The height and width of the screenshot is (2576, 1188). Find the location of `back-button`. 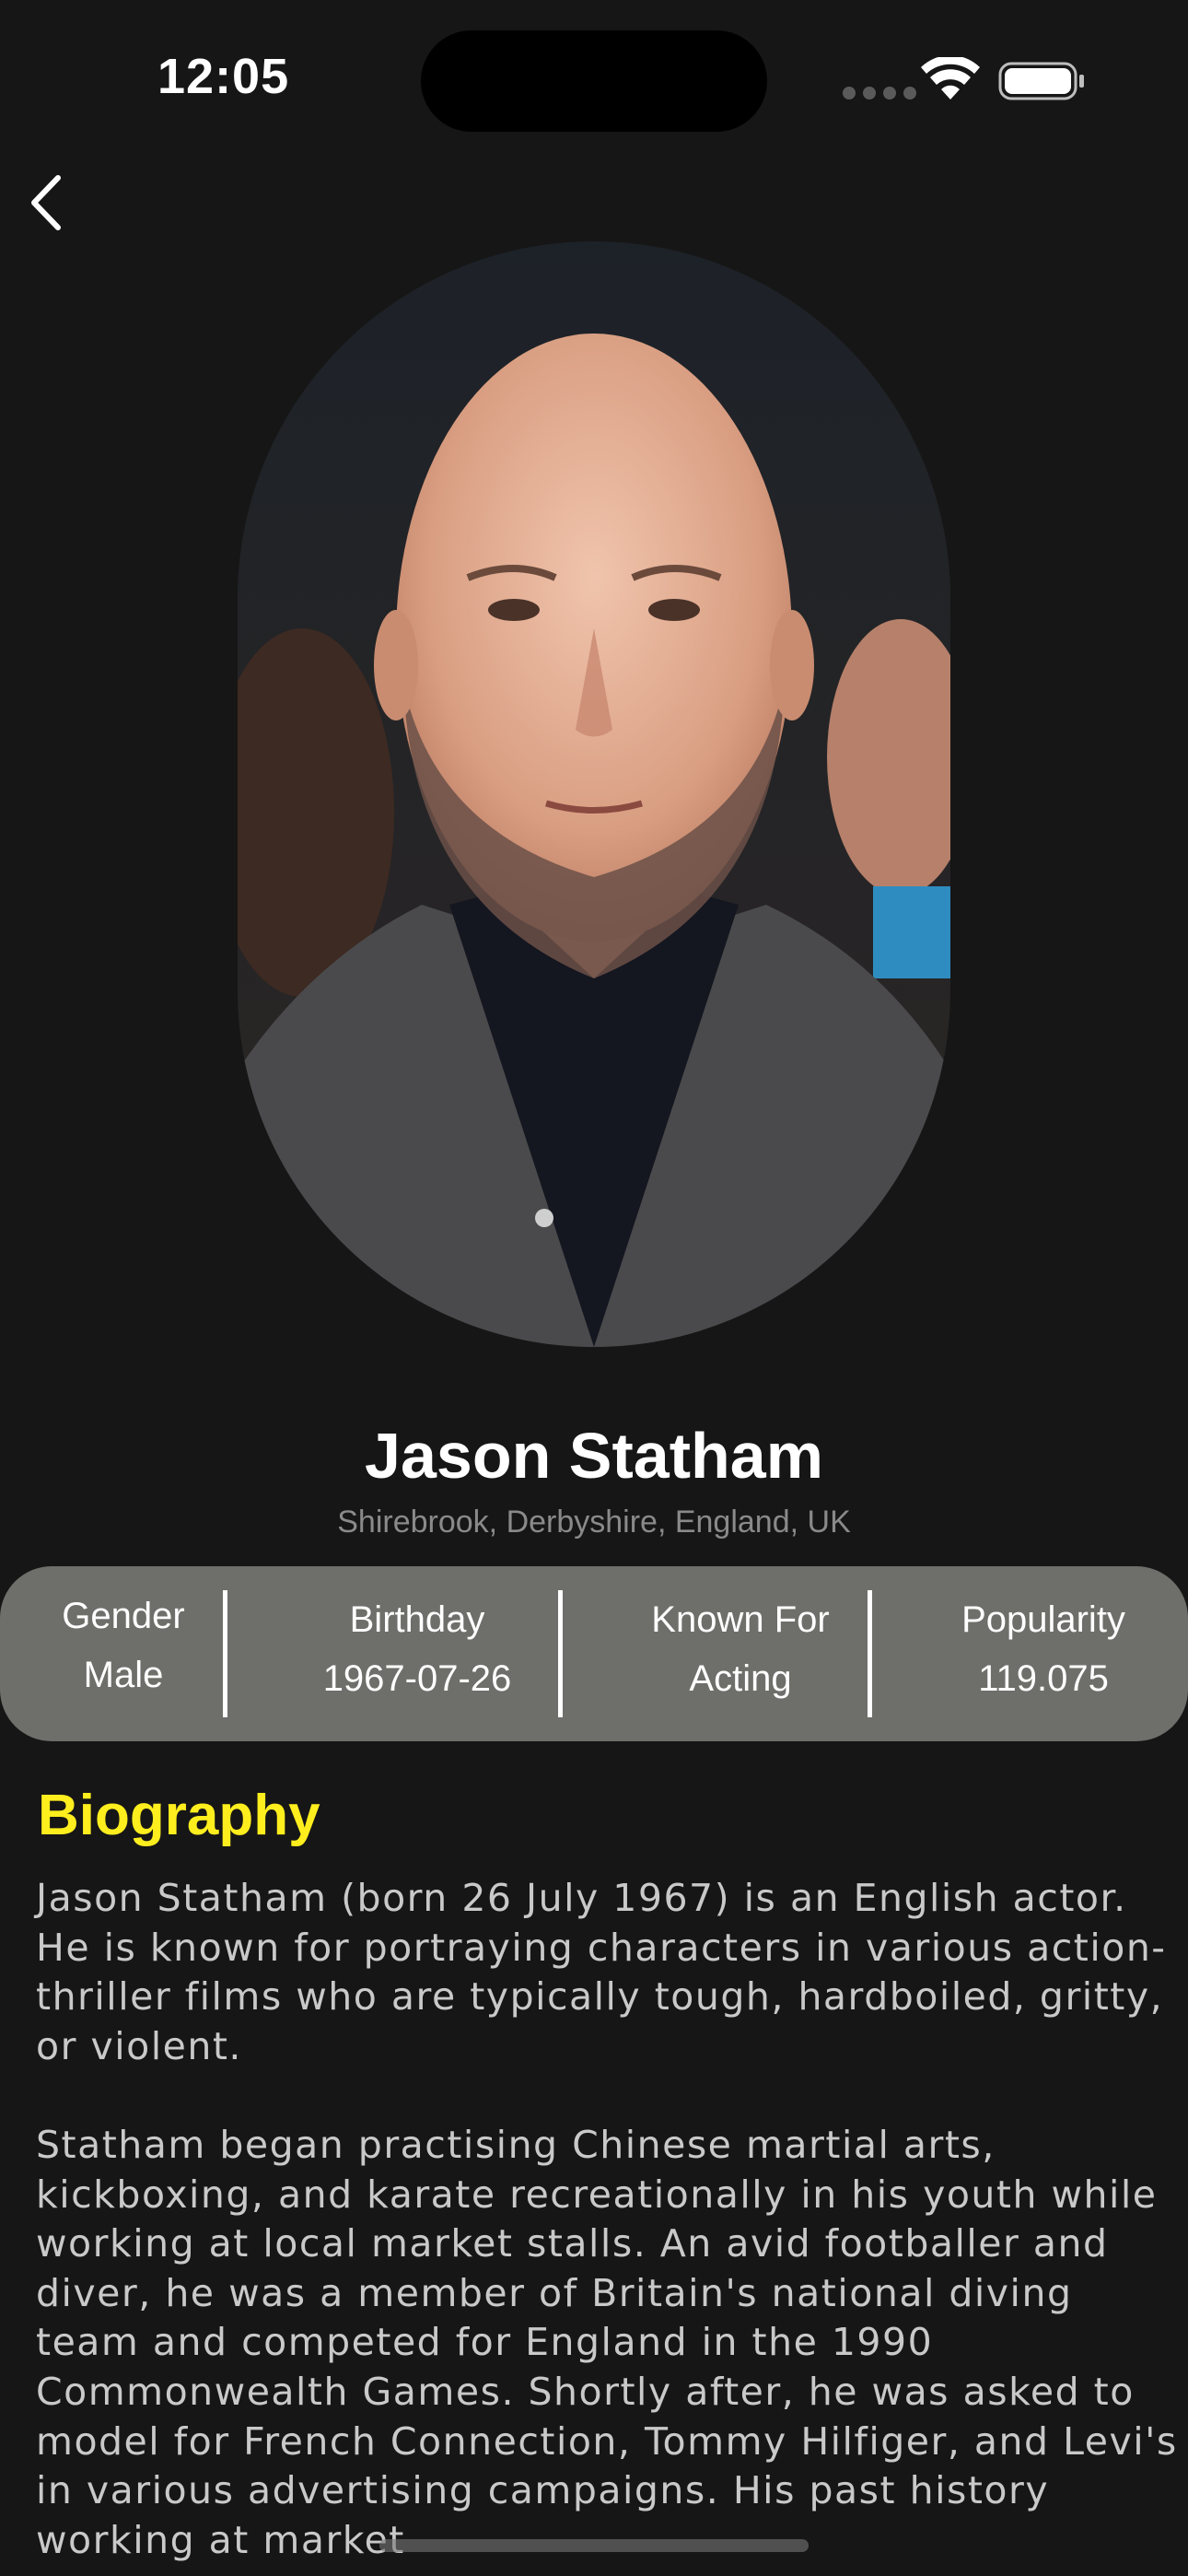

back-button is located at coordinates (45, 203).